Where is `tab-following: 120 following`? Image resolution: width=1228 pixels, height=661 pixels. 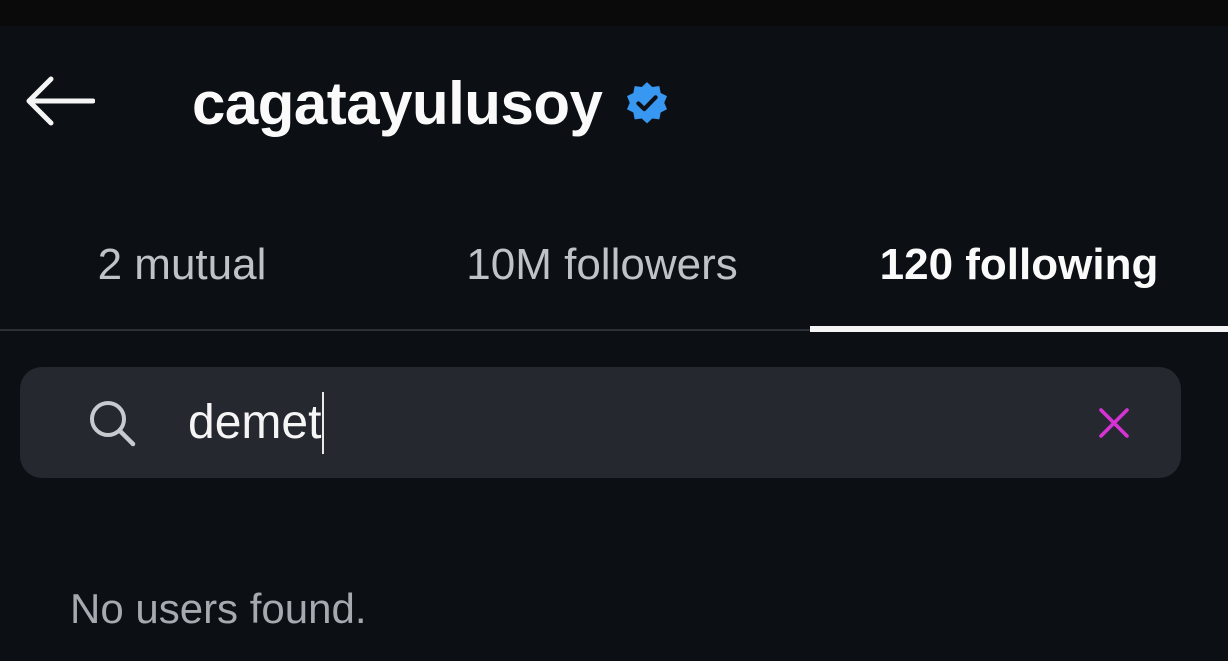 tab-following: 120 following is located at coordinates (1019, 265).